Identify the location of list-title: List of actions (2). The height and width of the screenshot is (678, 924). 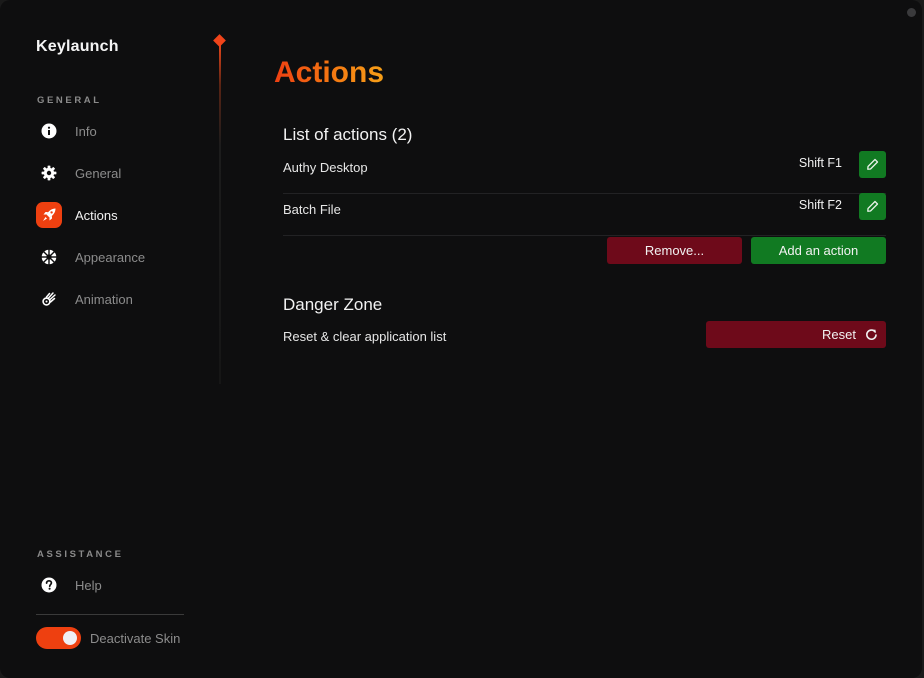
(348, 134).